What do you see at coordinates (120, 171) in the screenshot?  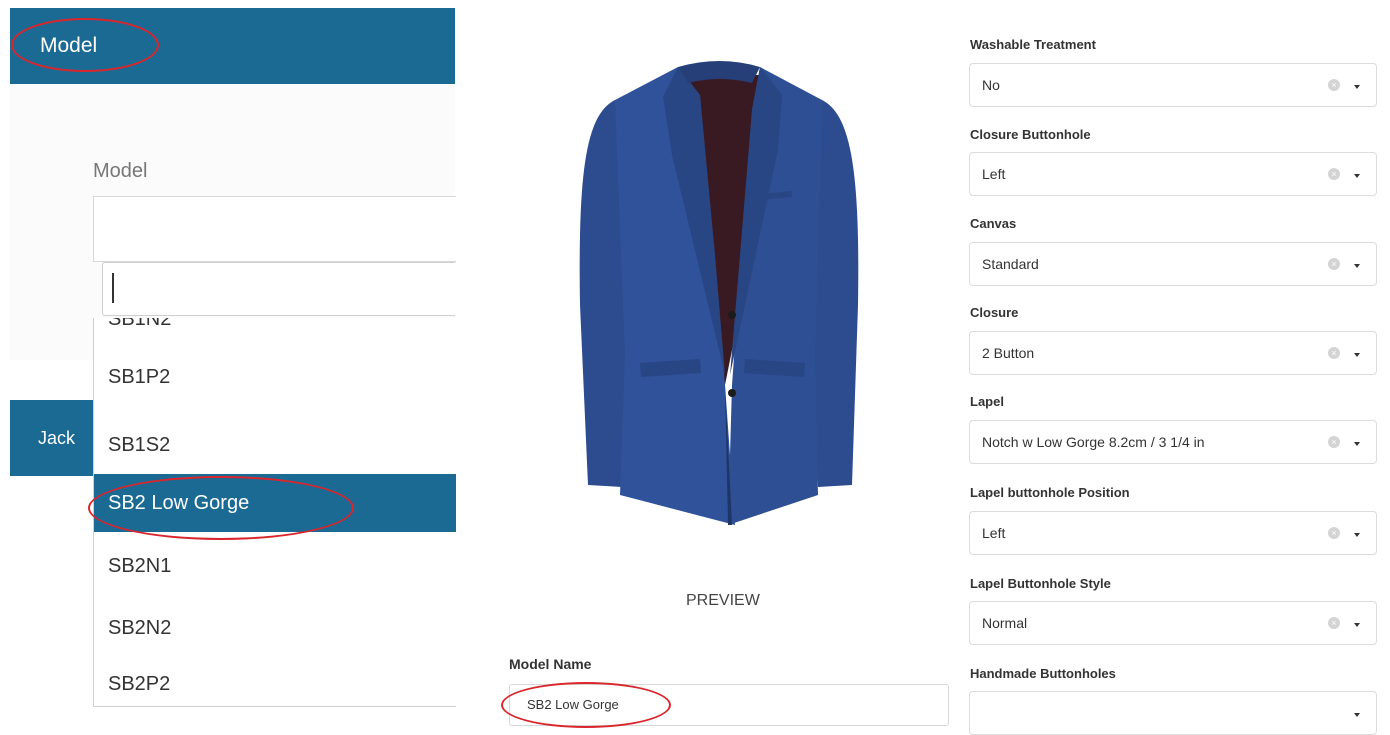 I see `model-field-label: Model` at bounding box center [120, 171].